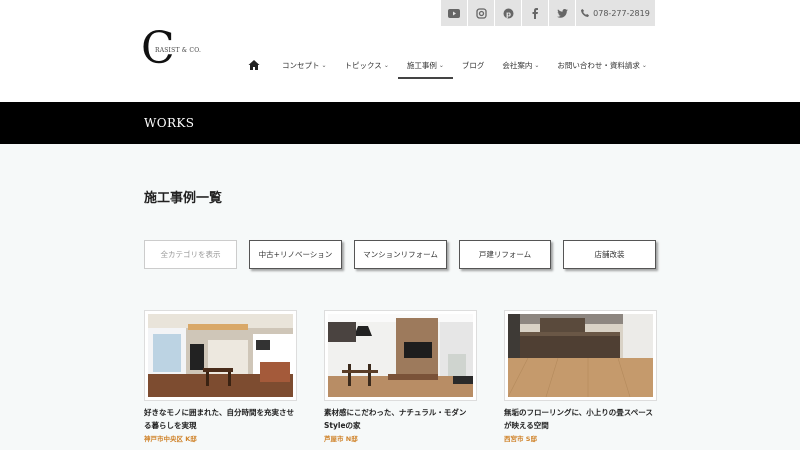 This screenshot has width=800, height=450. I want to click on wood-floor-photo, so click(580, 355).